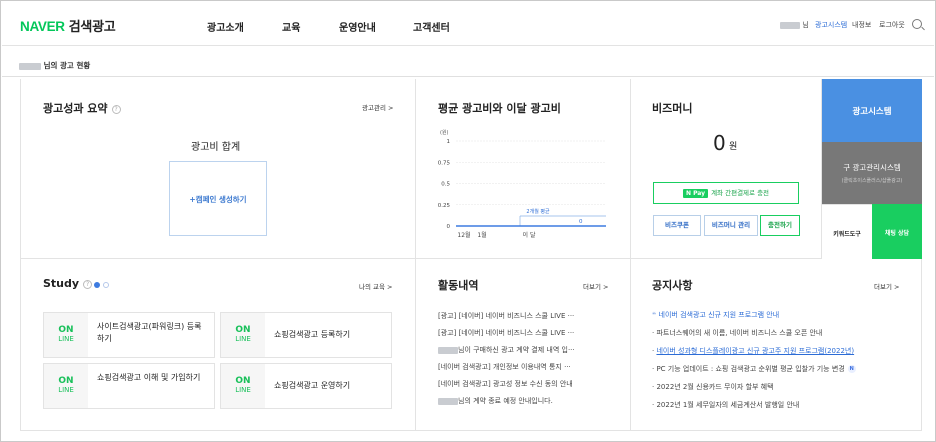 The image size is (936, 442). I want to click on notice-item: · PC 기능 업데이트 : 쇼핑 검색광고 순위별 평균 입찰가 기능 변경 N, so click(782, 369).